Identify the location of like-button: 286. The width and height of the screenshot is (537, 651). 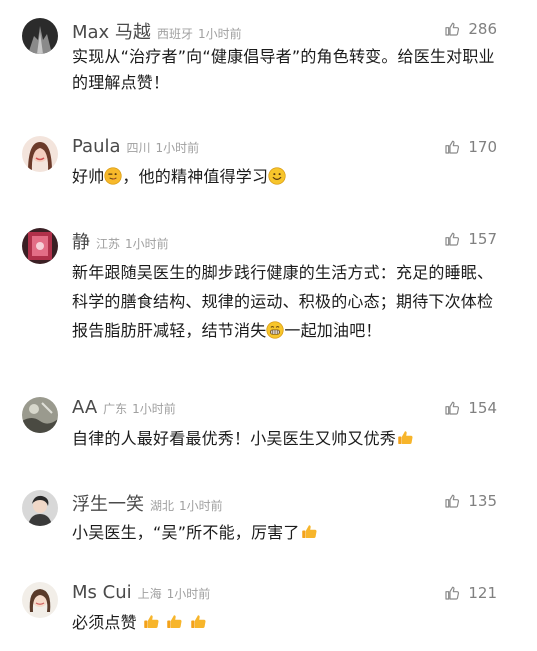
(470, 29).